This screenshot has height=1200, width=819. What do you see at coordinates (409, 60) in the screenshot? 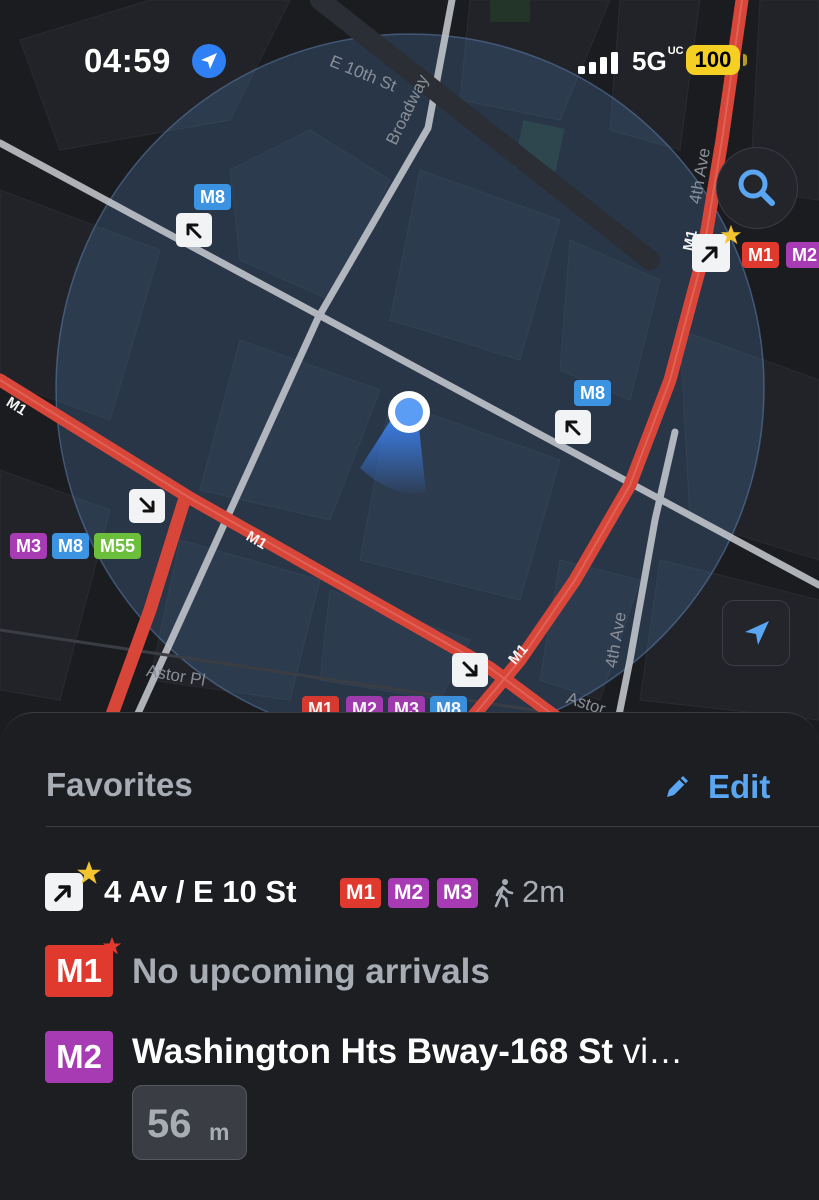
I see `status-bar: 04:59 5GUC 100` at bounding box center [409, 60].